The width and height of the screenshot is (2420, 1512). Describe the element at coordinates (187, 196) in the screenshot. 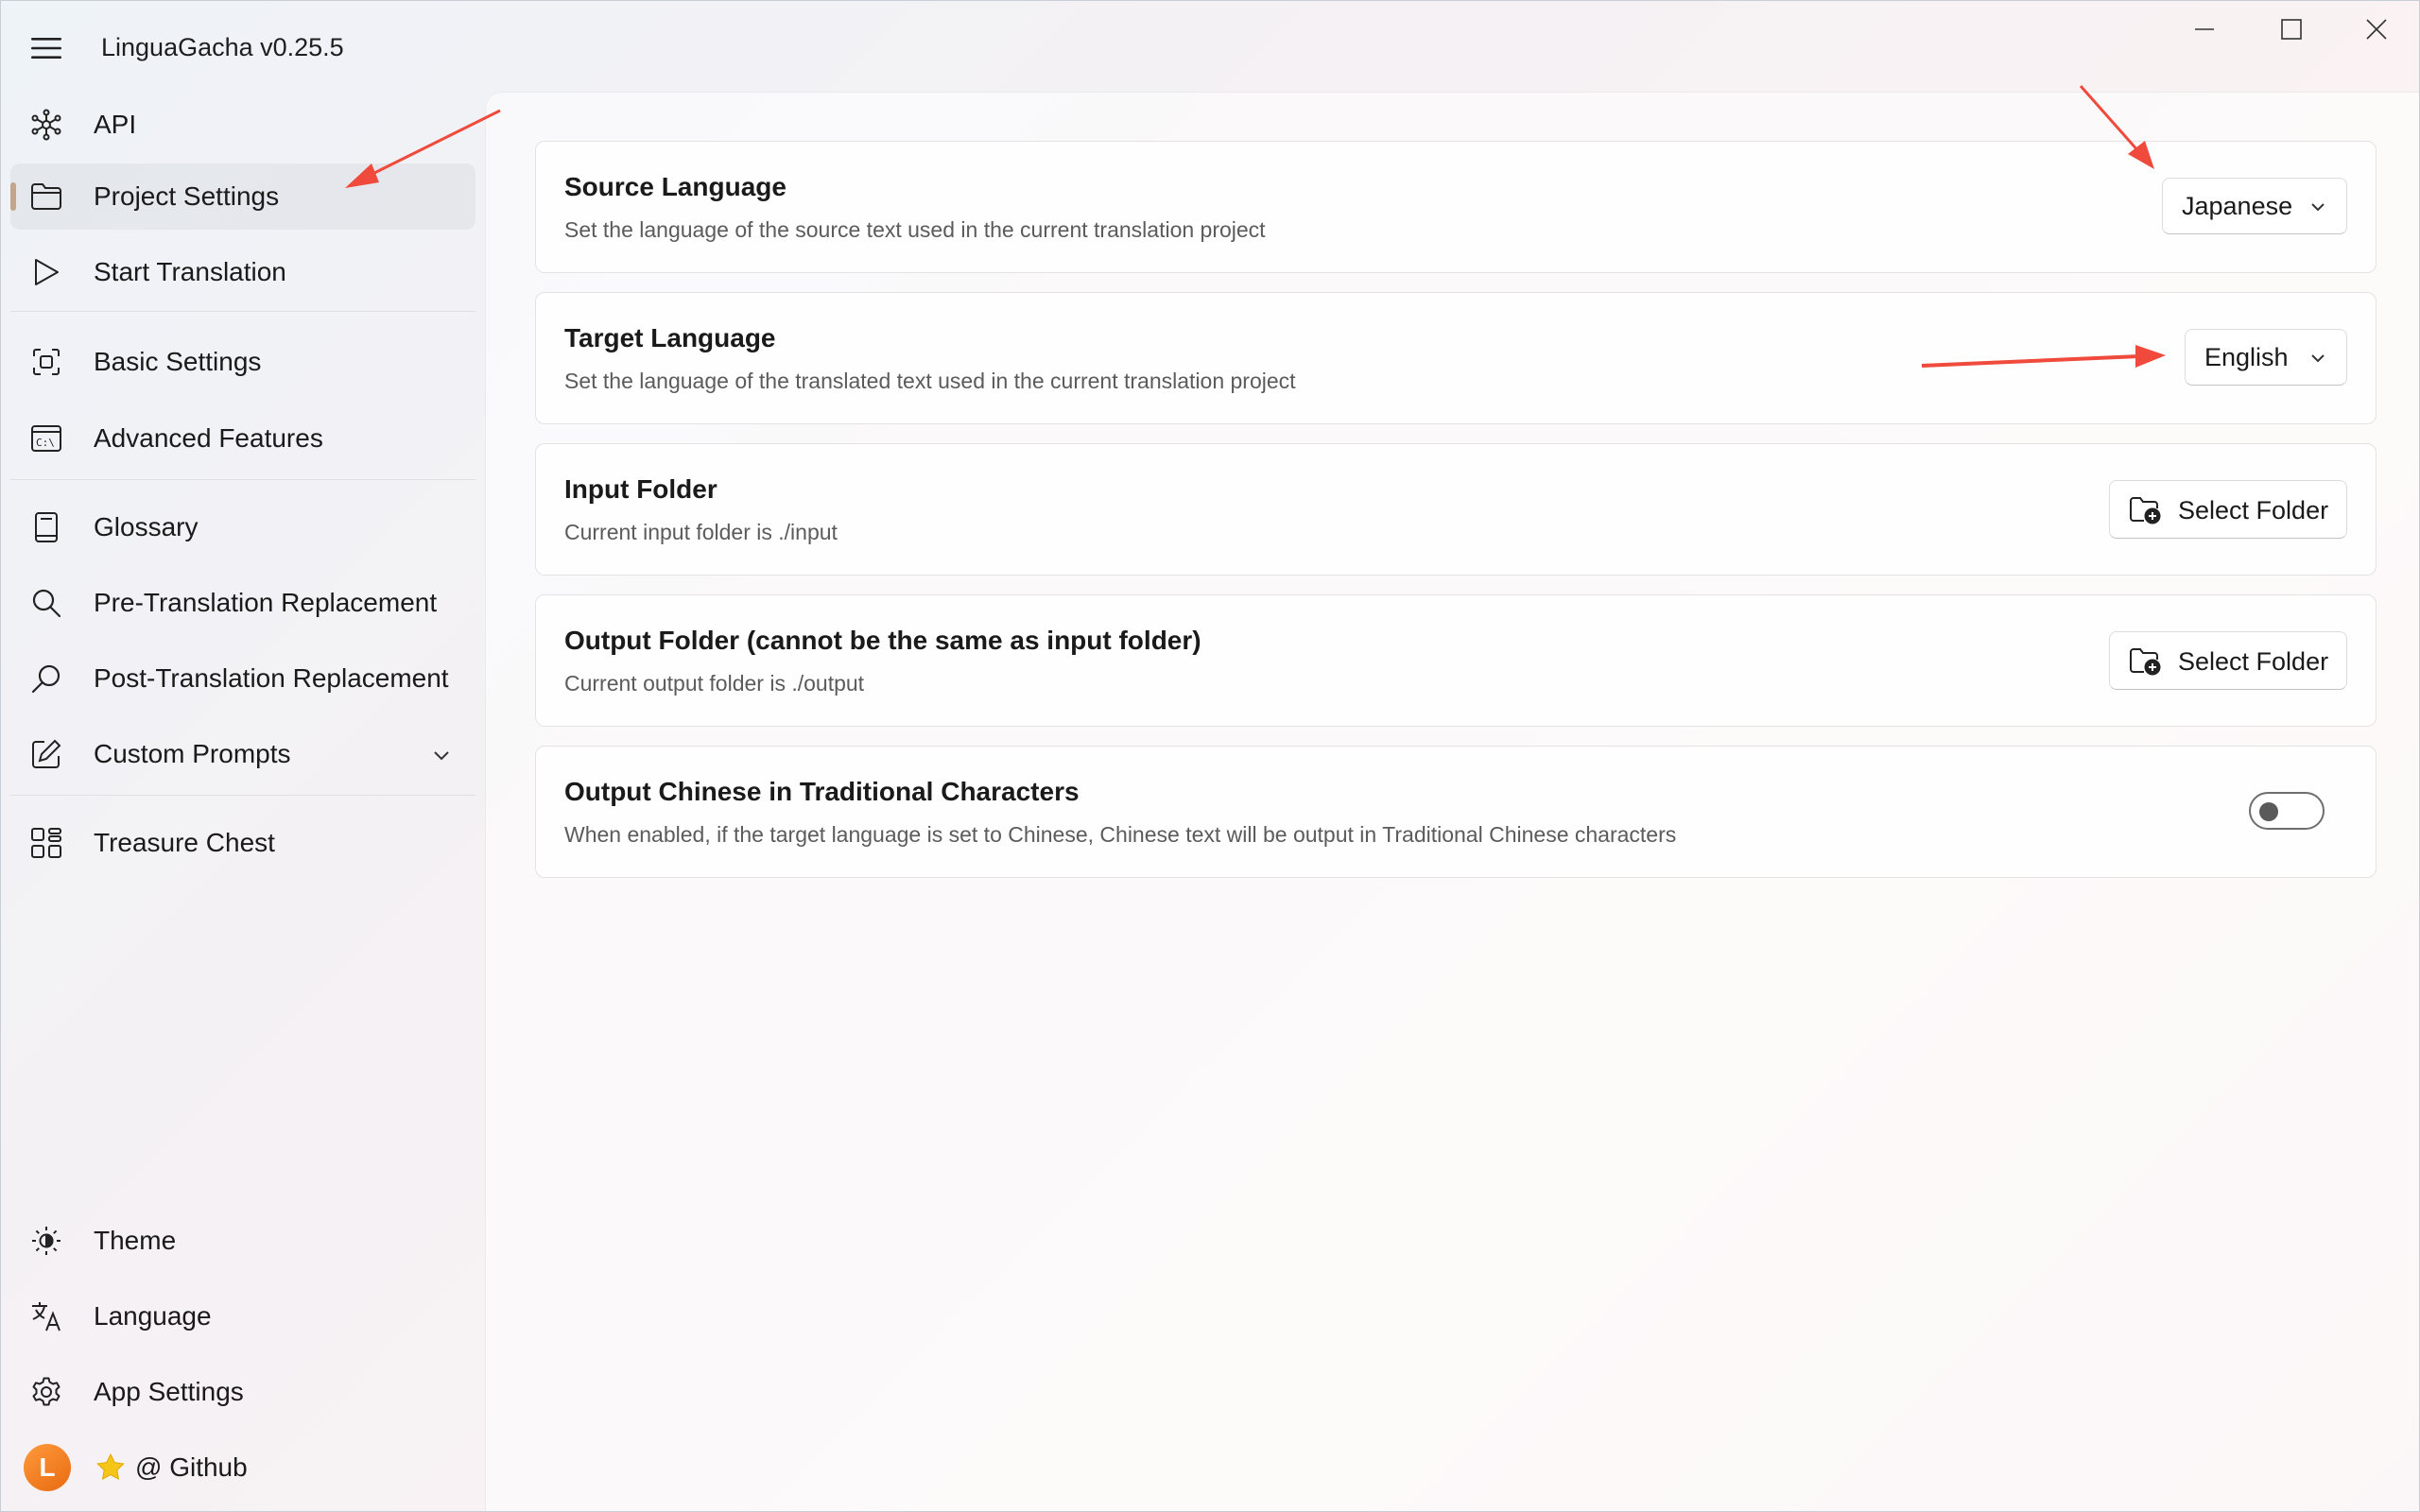

I see `sidebar-item-label: Project Settings` at that location.